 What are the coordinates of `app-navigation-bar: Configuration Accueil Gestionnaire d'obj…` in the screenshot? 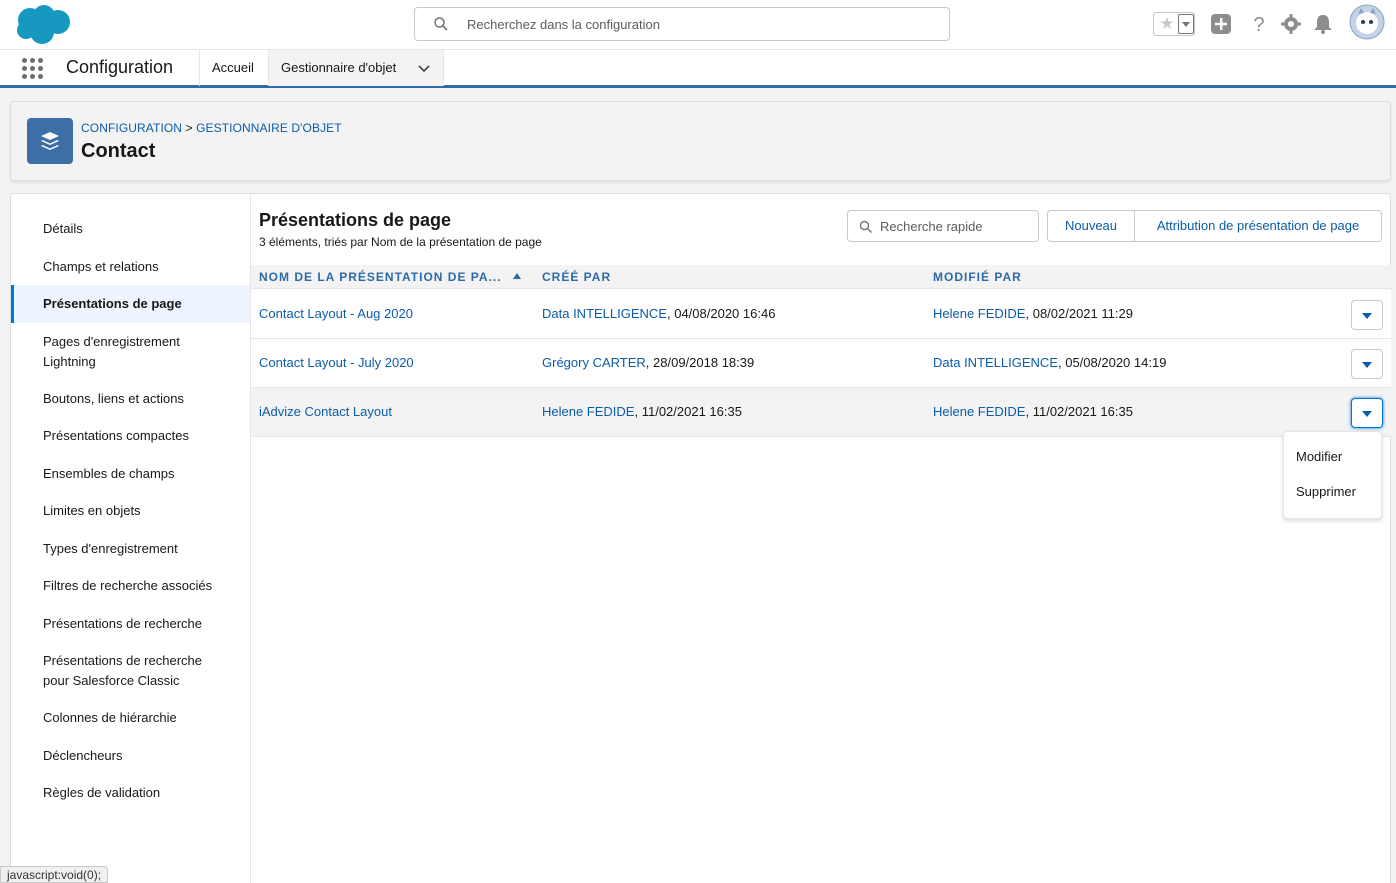 It's located at (698, 69).